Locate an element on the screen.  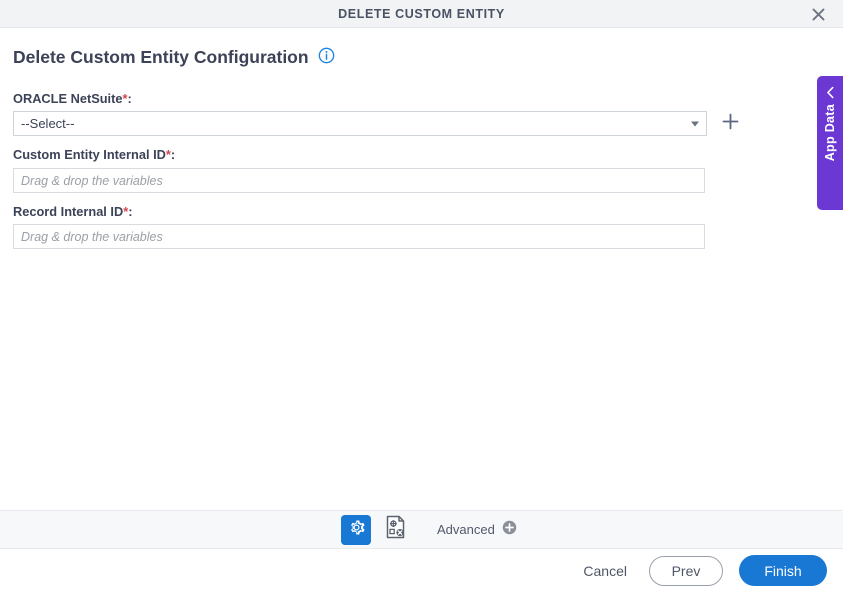
close-button is located at coordinates (818, 14).